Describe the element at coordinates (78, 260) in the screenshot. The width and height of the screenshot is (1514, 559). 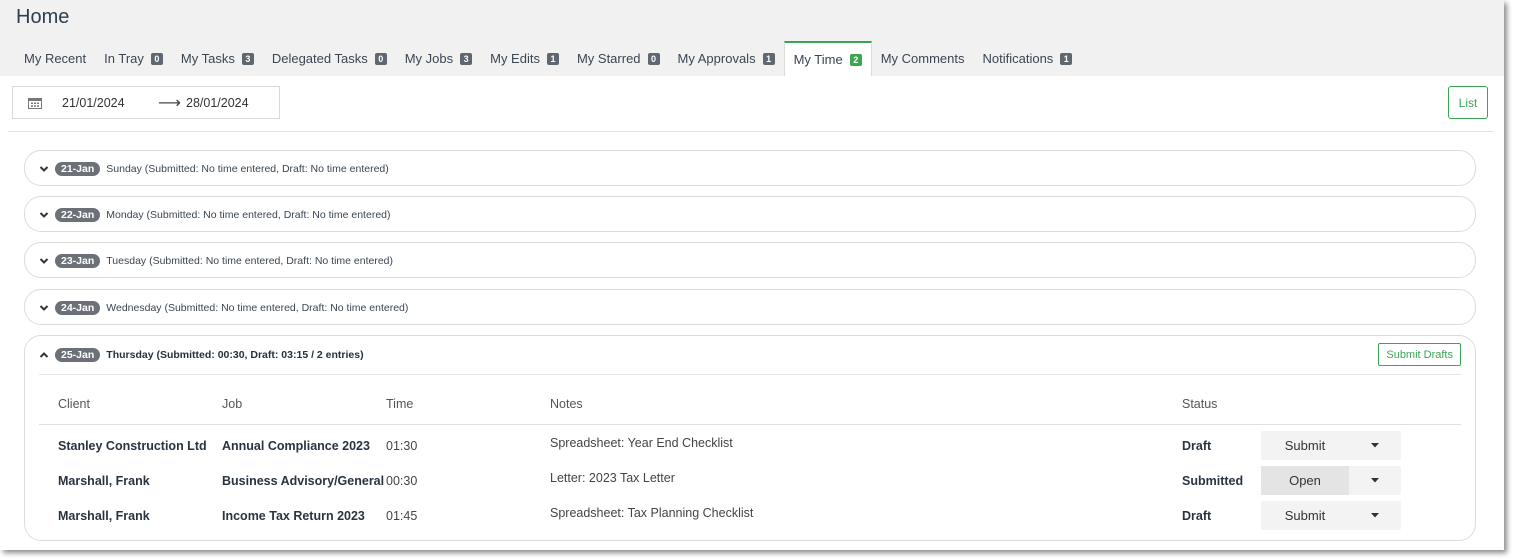
I see `date-pill: 23-Jan` at that location.